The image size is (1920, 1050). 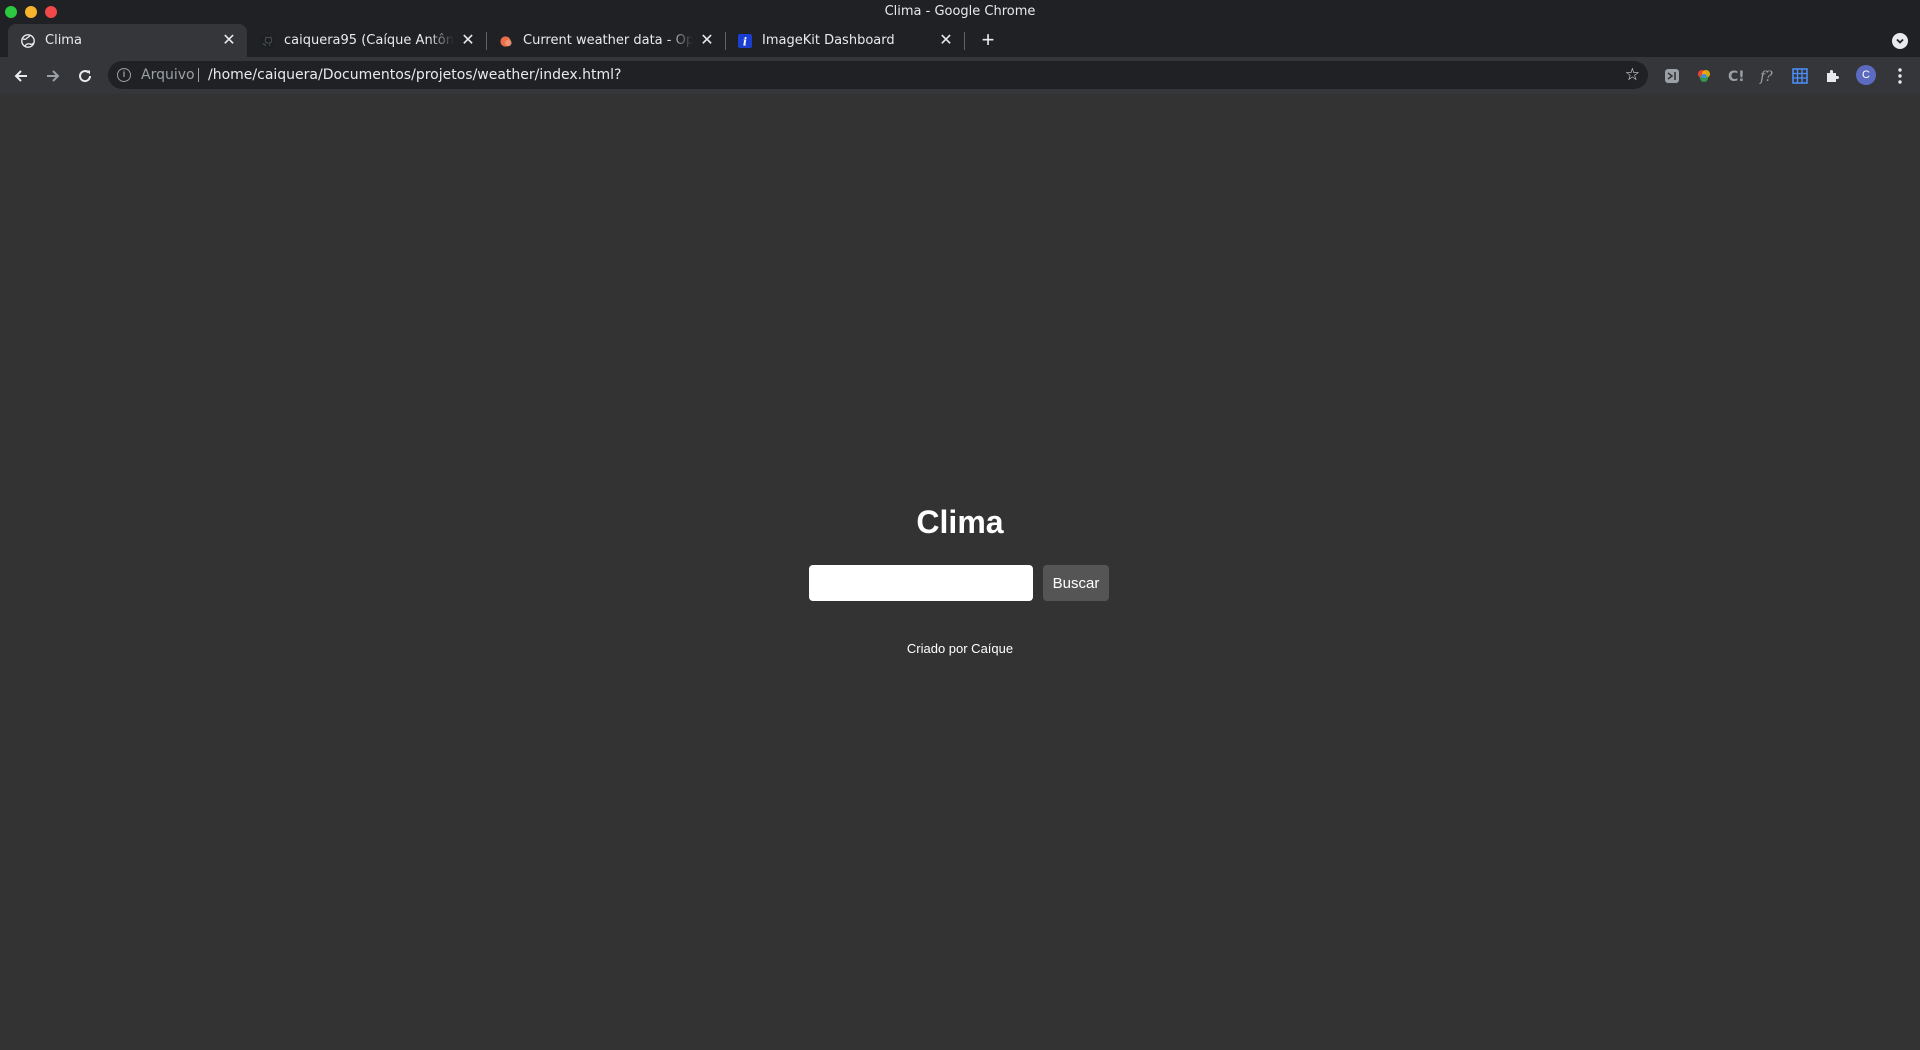 I want to click on title-bar: Clima - Google Chrome, so click(x=960, y=12).